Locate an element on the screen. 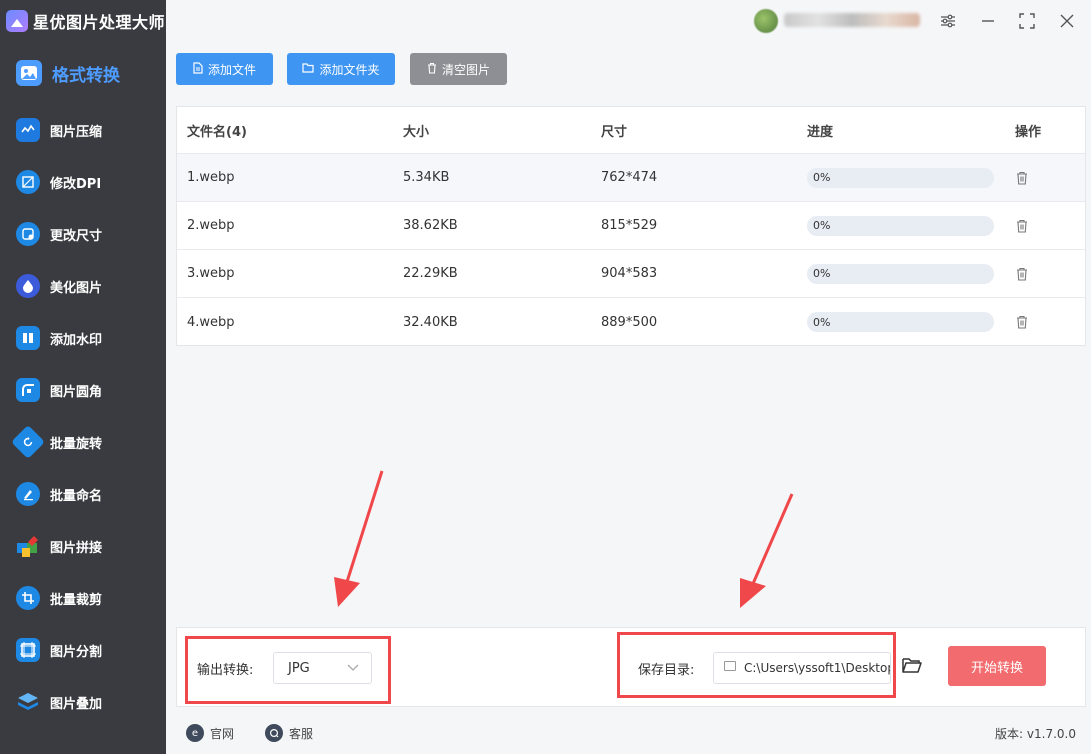 This screenshot has height=754, width=1091. sidebar-item-rotate: 批量旋转 is located at coordinates (83, 442).